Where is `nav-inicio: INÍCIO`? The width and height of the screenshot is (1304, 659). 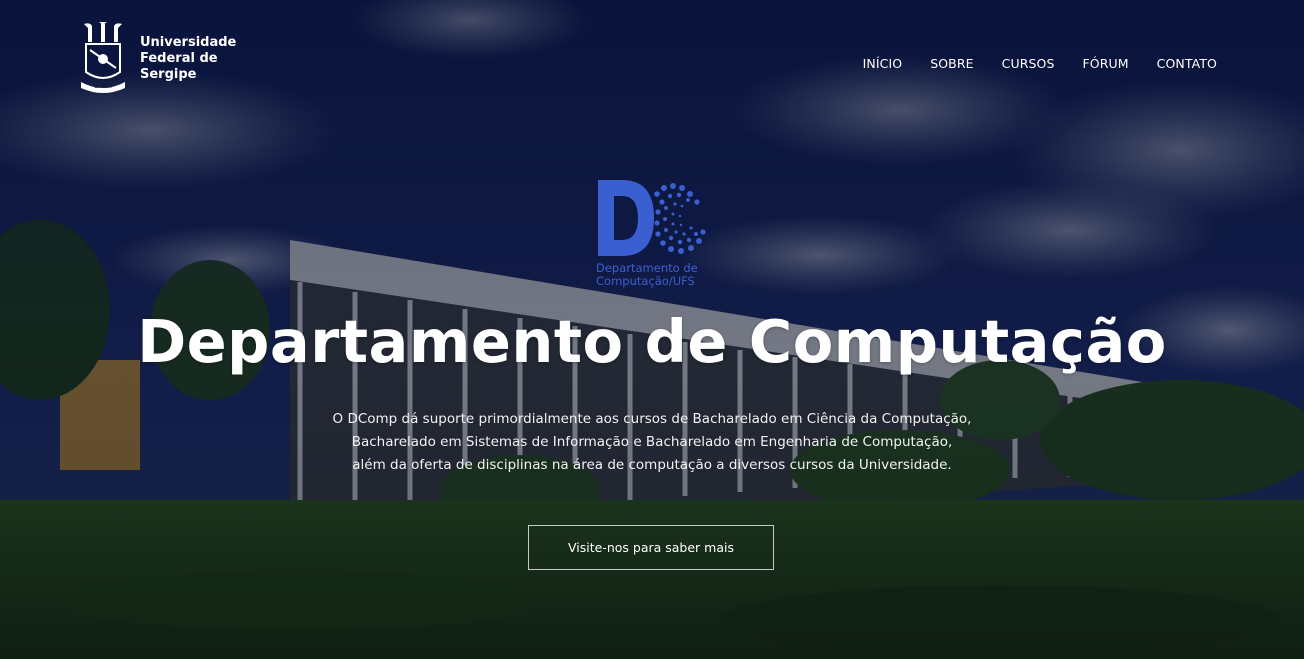 nav-inicio: INÍCIO is located at coordinates (883, 63).